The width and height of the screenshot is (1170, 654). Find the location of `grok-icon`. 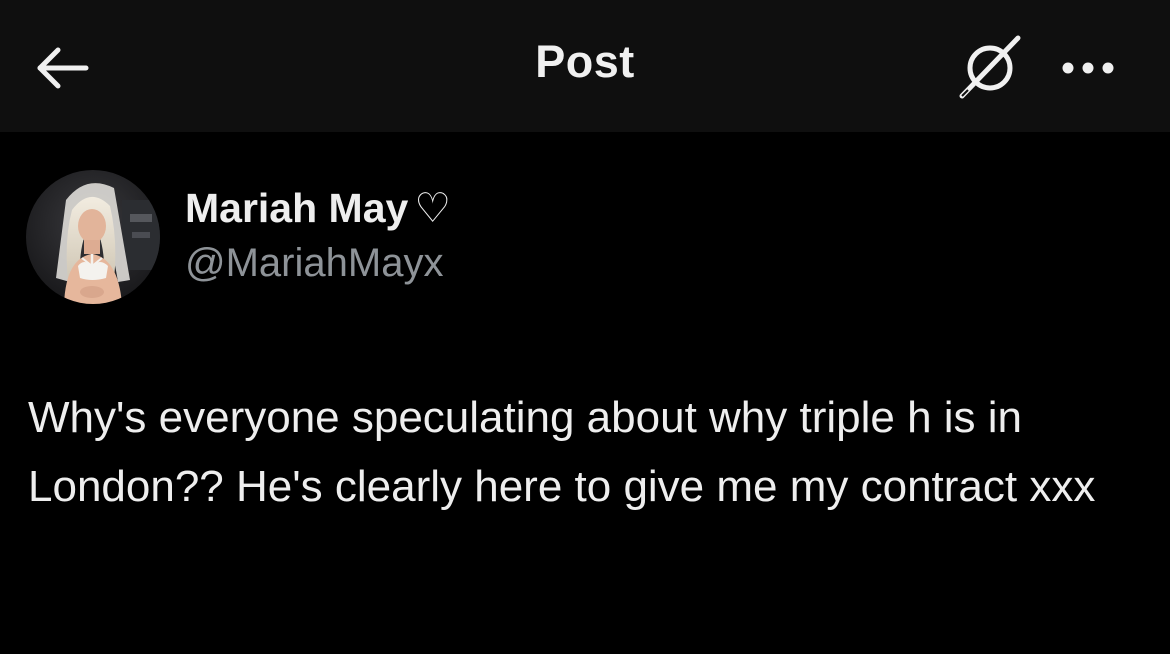

grok-icon is located at coordinates (990, 67).